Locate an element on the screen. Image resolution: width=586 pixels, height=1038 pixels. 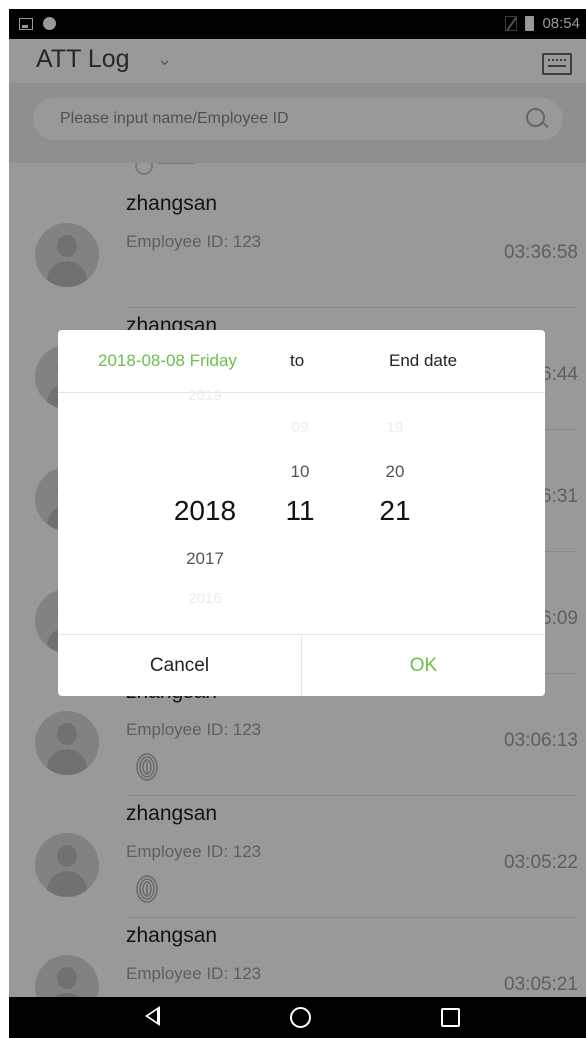
year-option: 2019 is located at coordinates (205, 395).